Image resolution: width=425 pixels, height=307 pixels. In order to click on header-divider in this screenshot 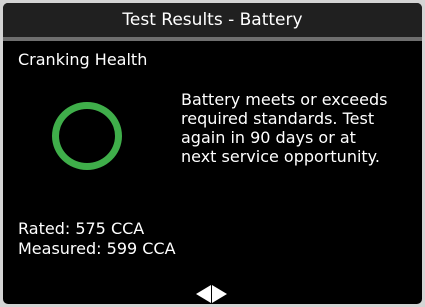, I will do `click(212, 39)`.